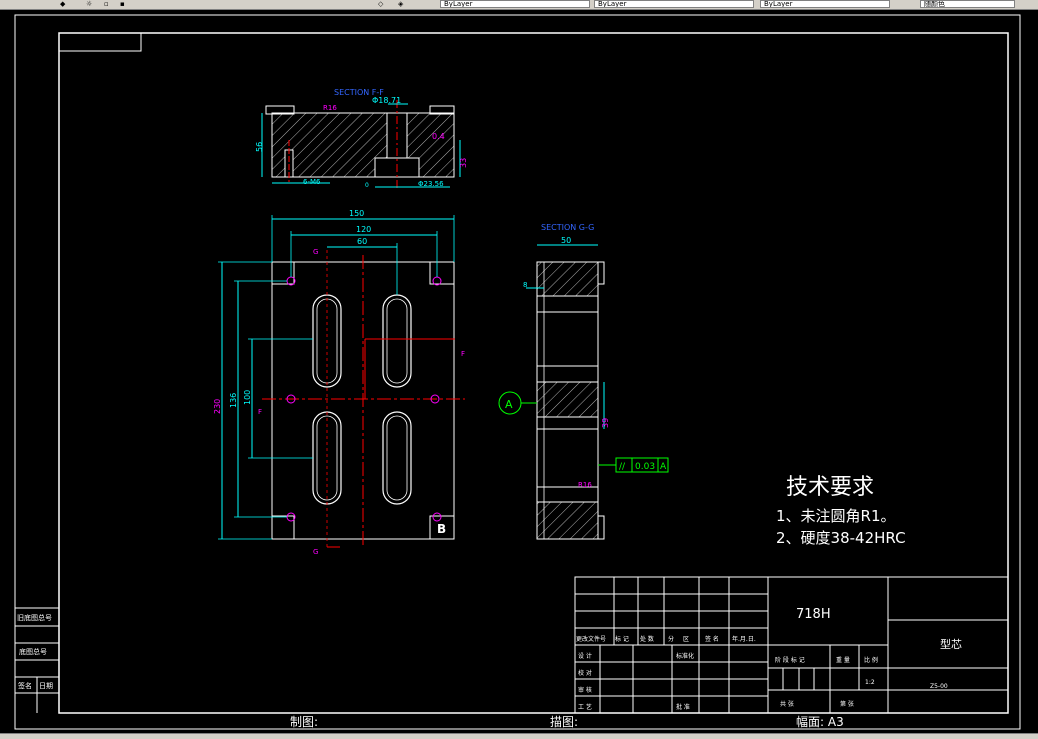  What do you see at coordinates (585, 707) in the screenshot?
I see `title-block-process: 工 艺` at bounding box center [585, 707].